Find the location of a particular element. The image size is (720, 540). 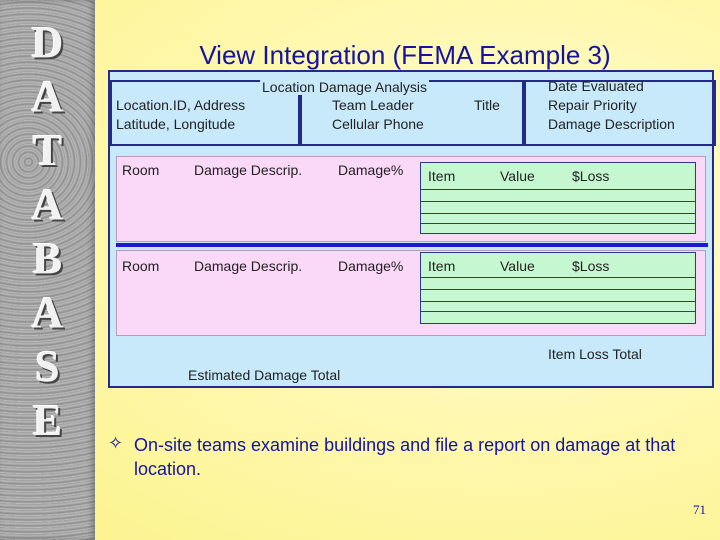

team-title: Title is located at coordinates (487, 105).